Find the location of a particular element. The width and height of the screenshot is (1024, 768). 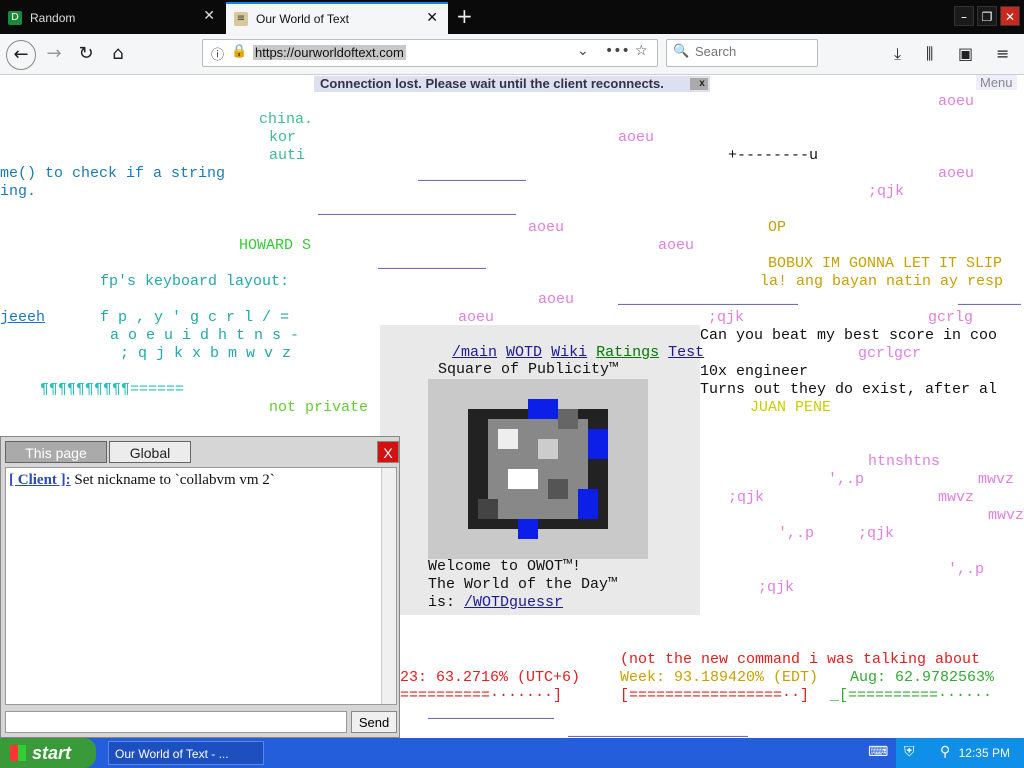

wotd-link: WOTD is located at coordinates (524, 352).